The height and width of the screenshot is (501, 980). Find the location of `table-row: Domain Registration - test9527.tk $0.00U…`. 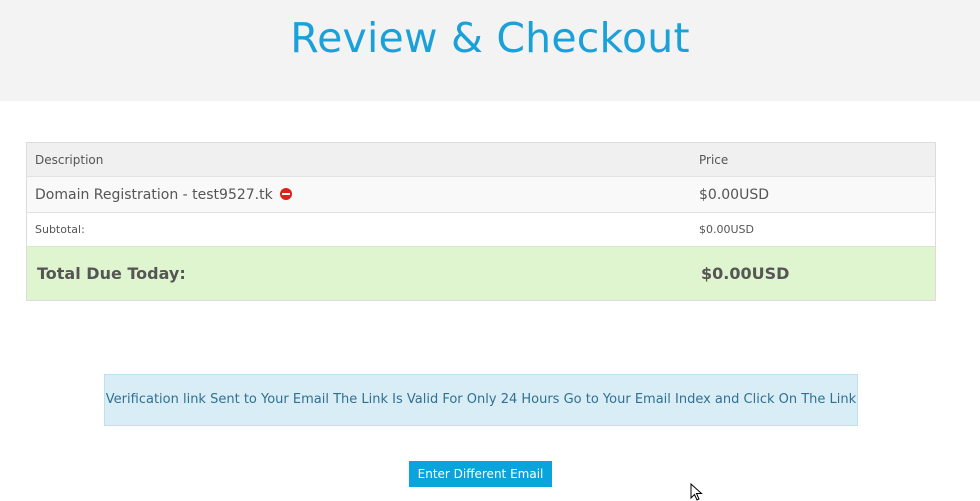

table-row: Domain Registration - test9527.tk $0.00U… is located at coordinates (481, 194).